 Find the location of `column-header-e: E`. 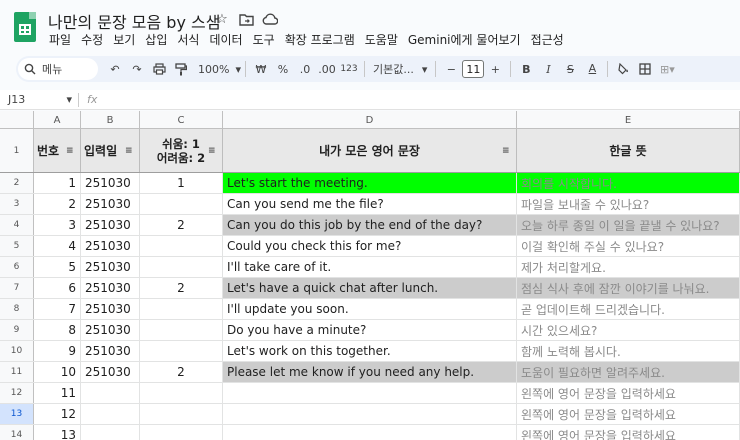

column-header-e: E is located at coordinates (628, 120).